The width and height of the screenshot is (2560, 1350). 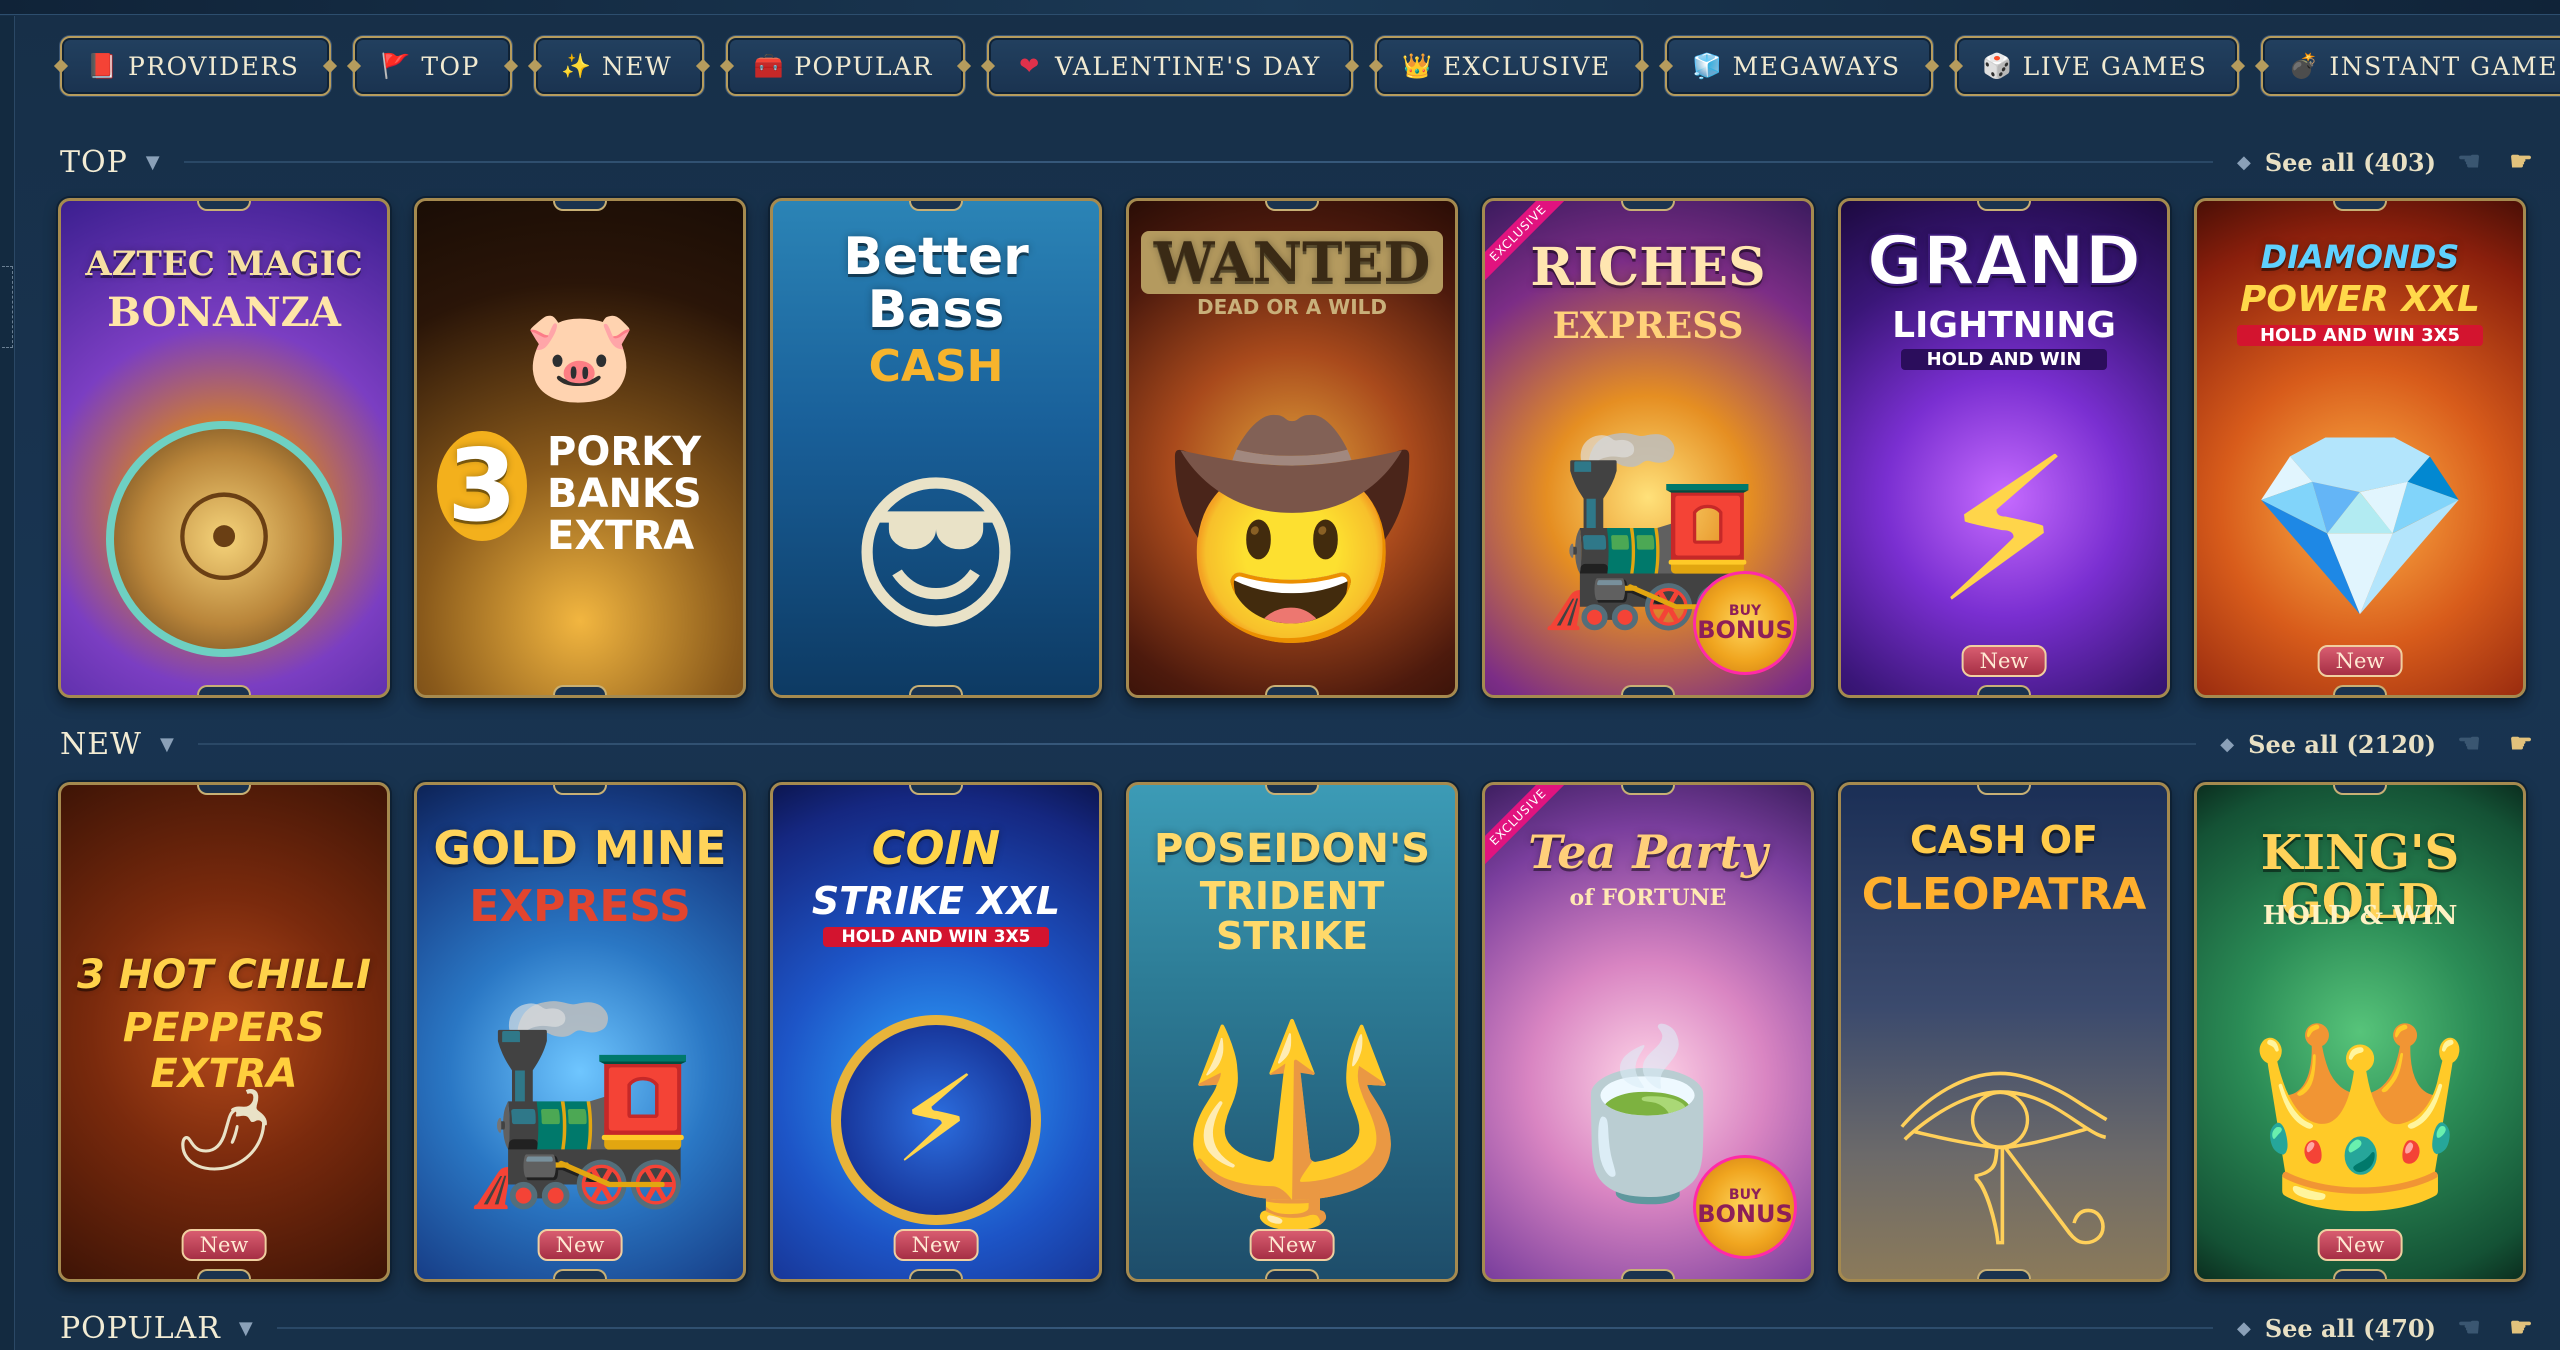 I want to click on game-title: RICHES, so click(x=1648, y=267).